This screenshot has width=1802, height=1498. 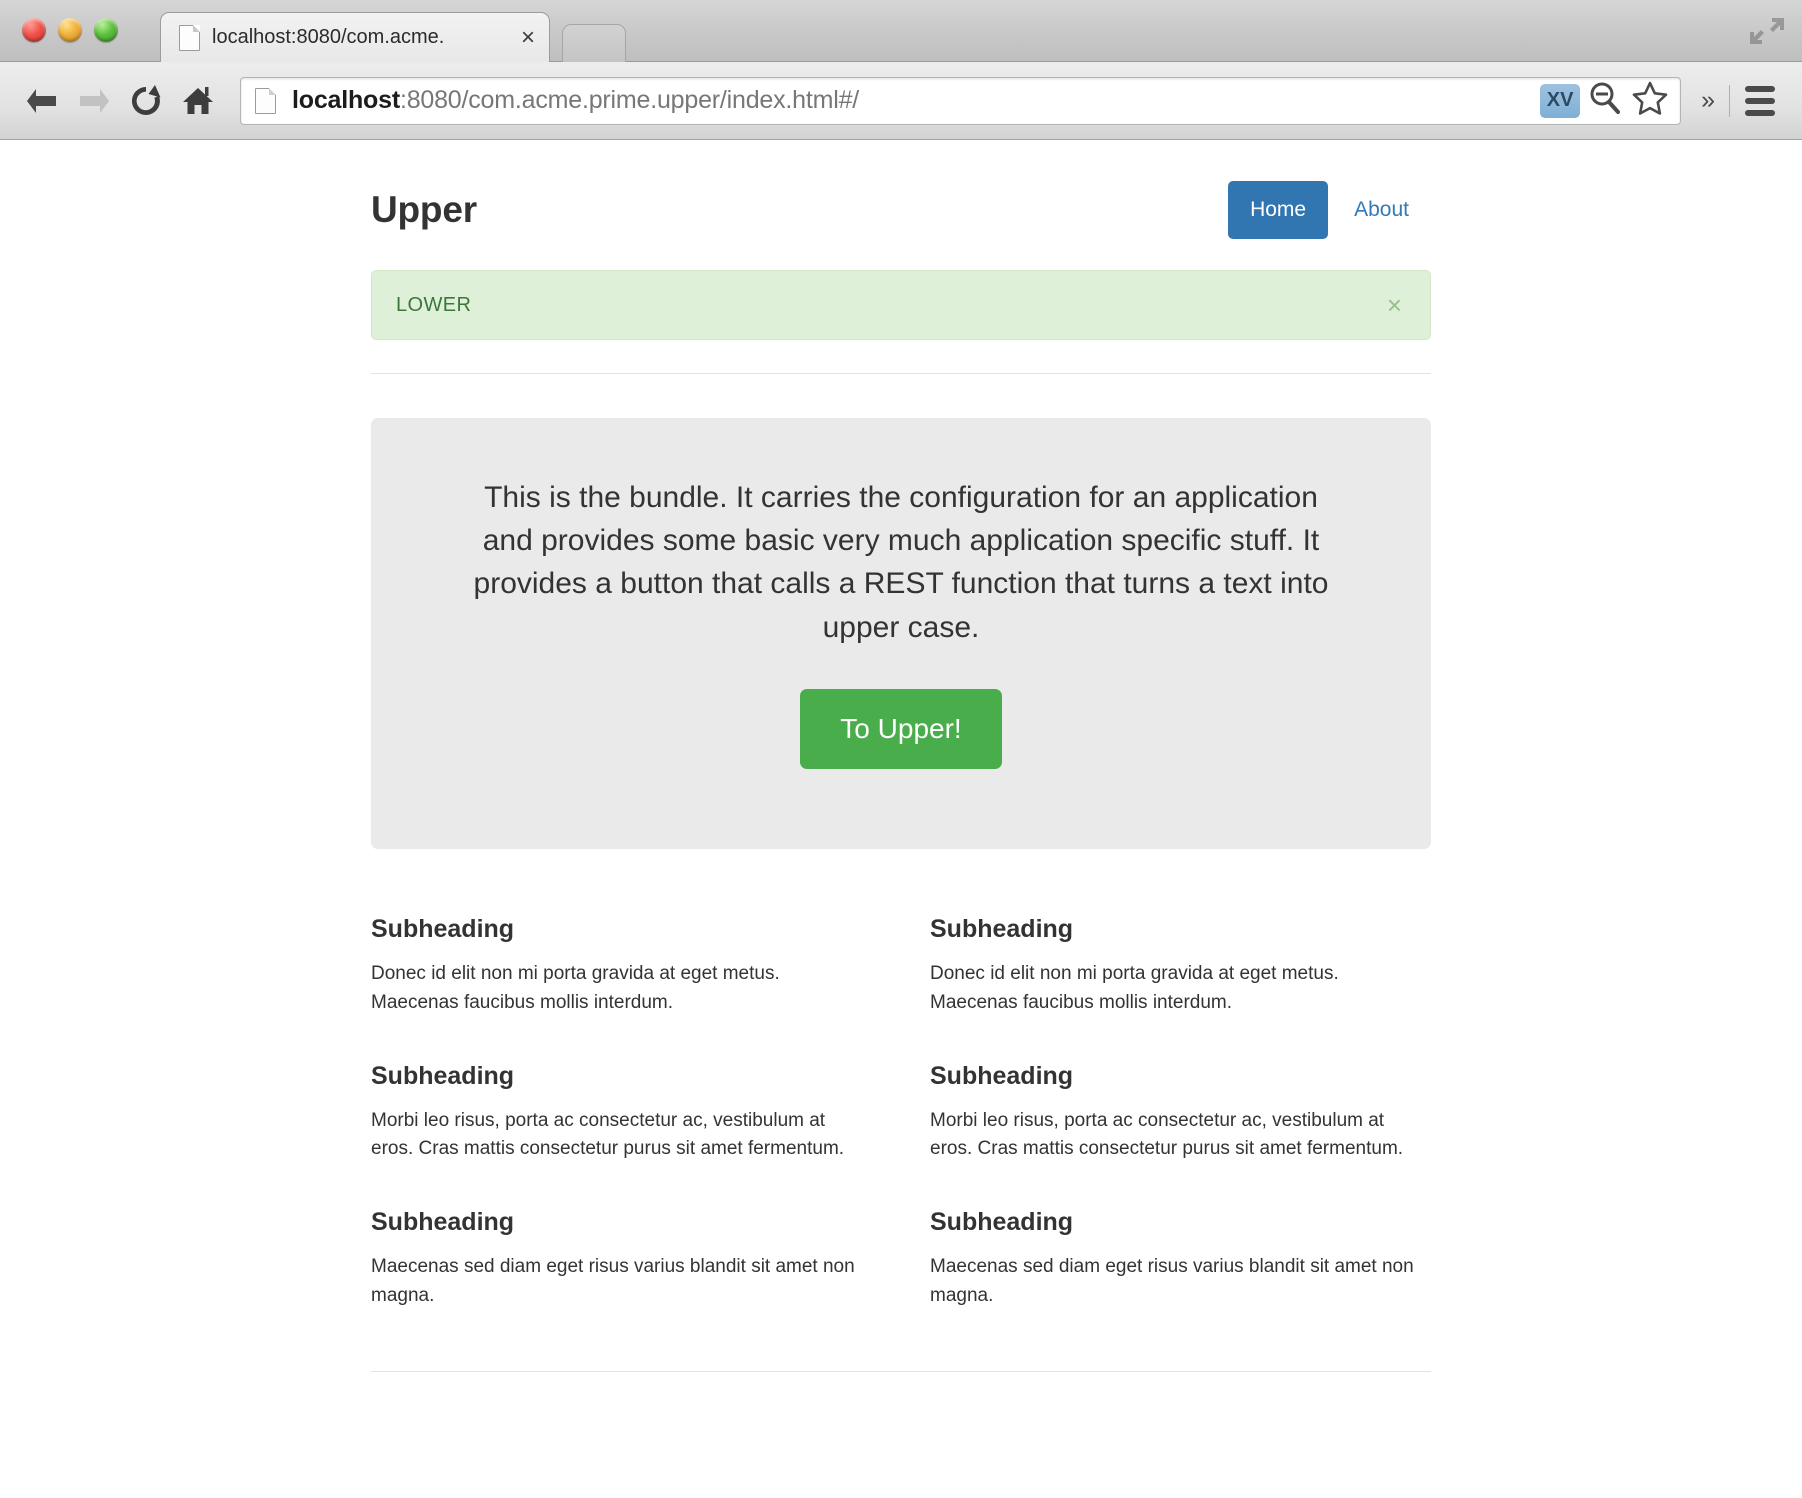 What do you see at coordinates (1278, 210) in the screenshot?
I see `nav-item-home: Home` at bounding box center [1278, 210].